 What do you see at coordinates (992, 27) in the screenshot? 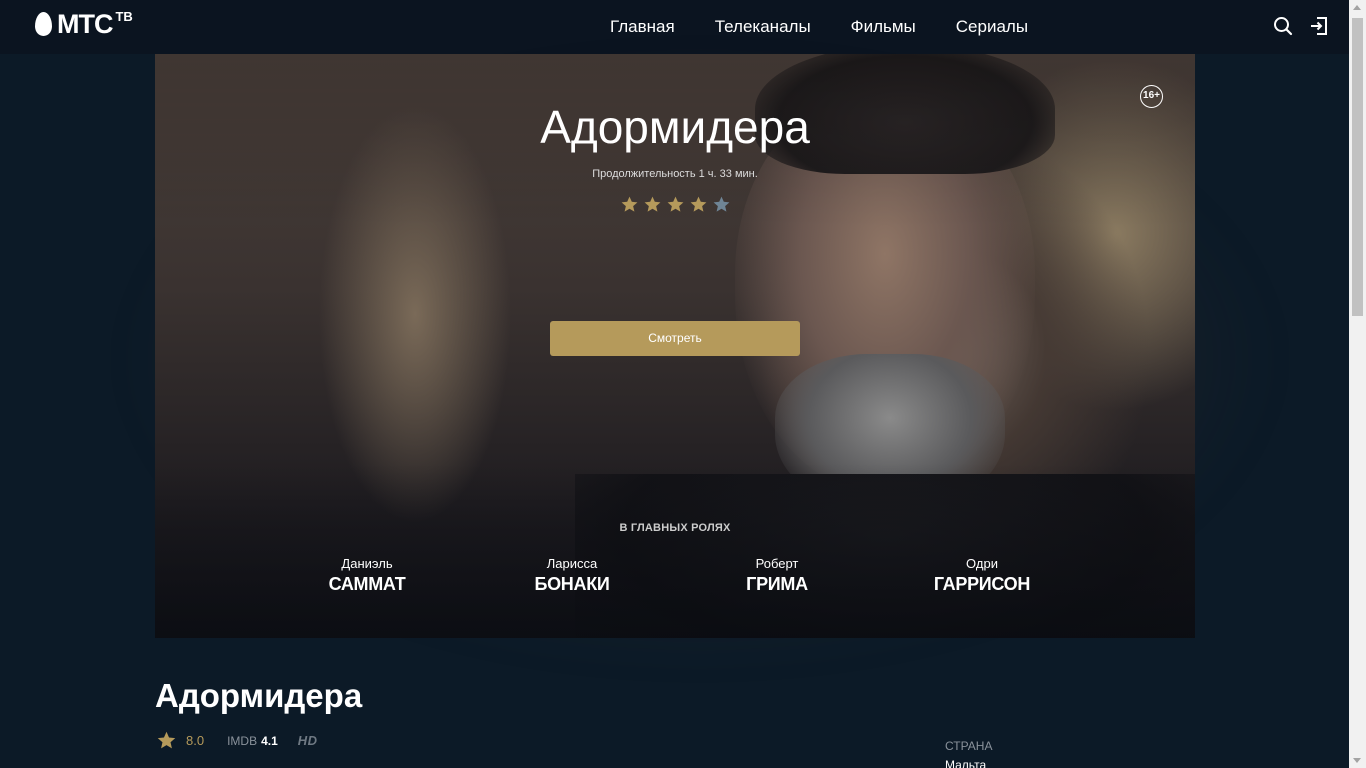
I see `nav-item-series: Сериалы` at bounding box center [992, 27].